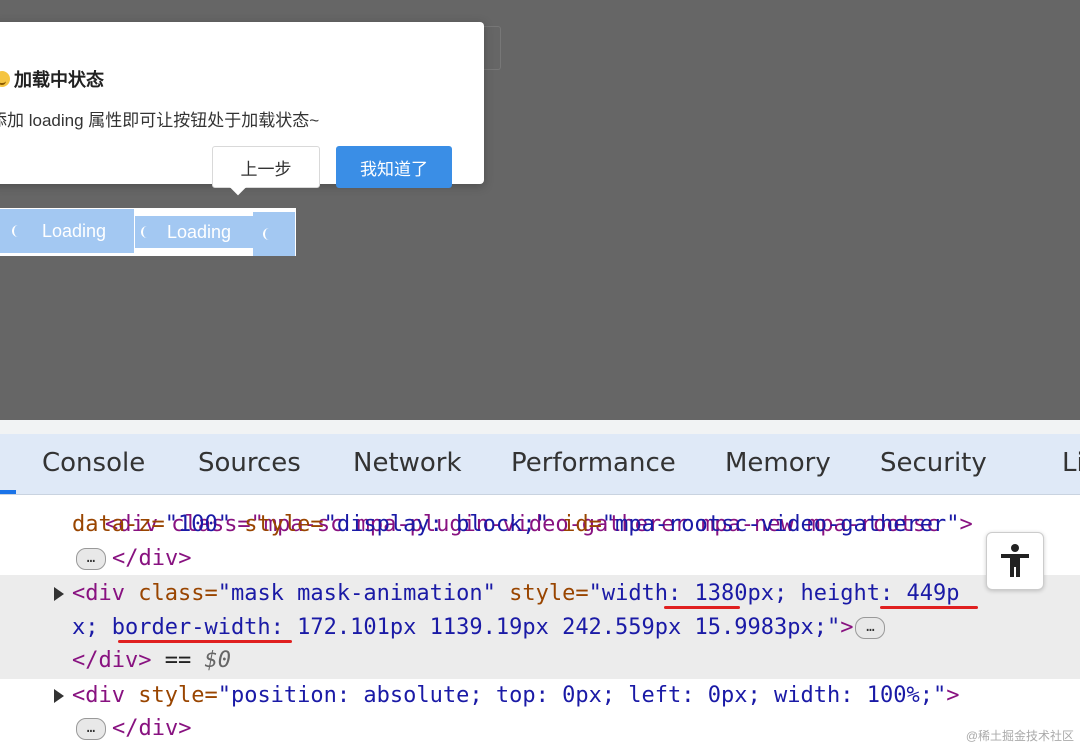 This screenshot has width=1080, height=748. I want to click on attr-value: "mask mask-animation", so click(356, 593).